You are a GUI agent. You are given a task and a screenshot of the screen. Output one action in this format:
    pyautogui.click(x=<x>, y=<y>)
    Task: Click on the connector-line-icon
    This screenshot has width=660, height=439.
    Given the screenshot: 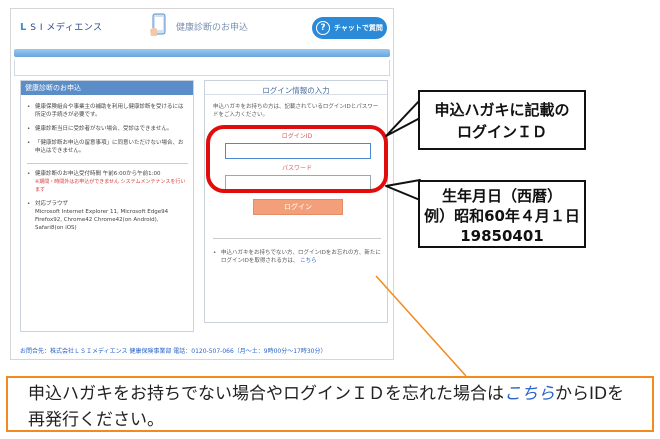 What is the action you would take?
    pyautogui.click(x=421, y=326)
    